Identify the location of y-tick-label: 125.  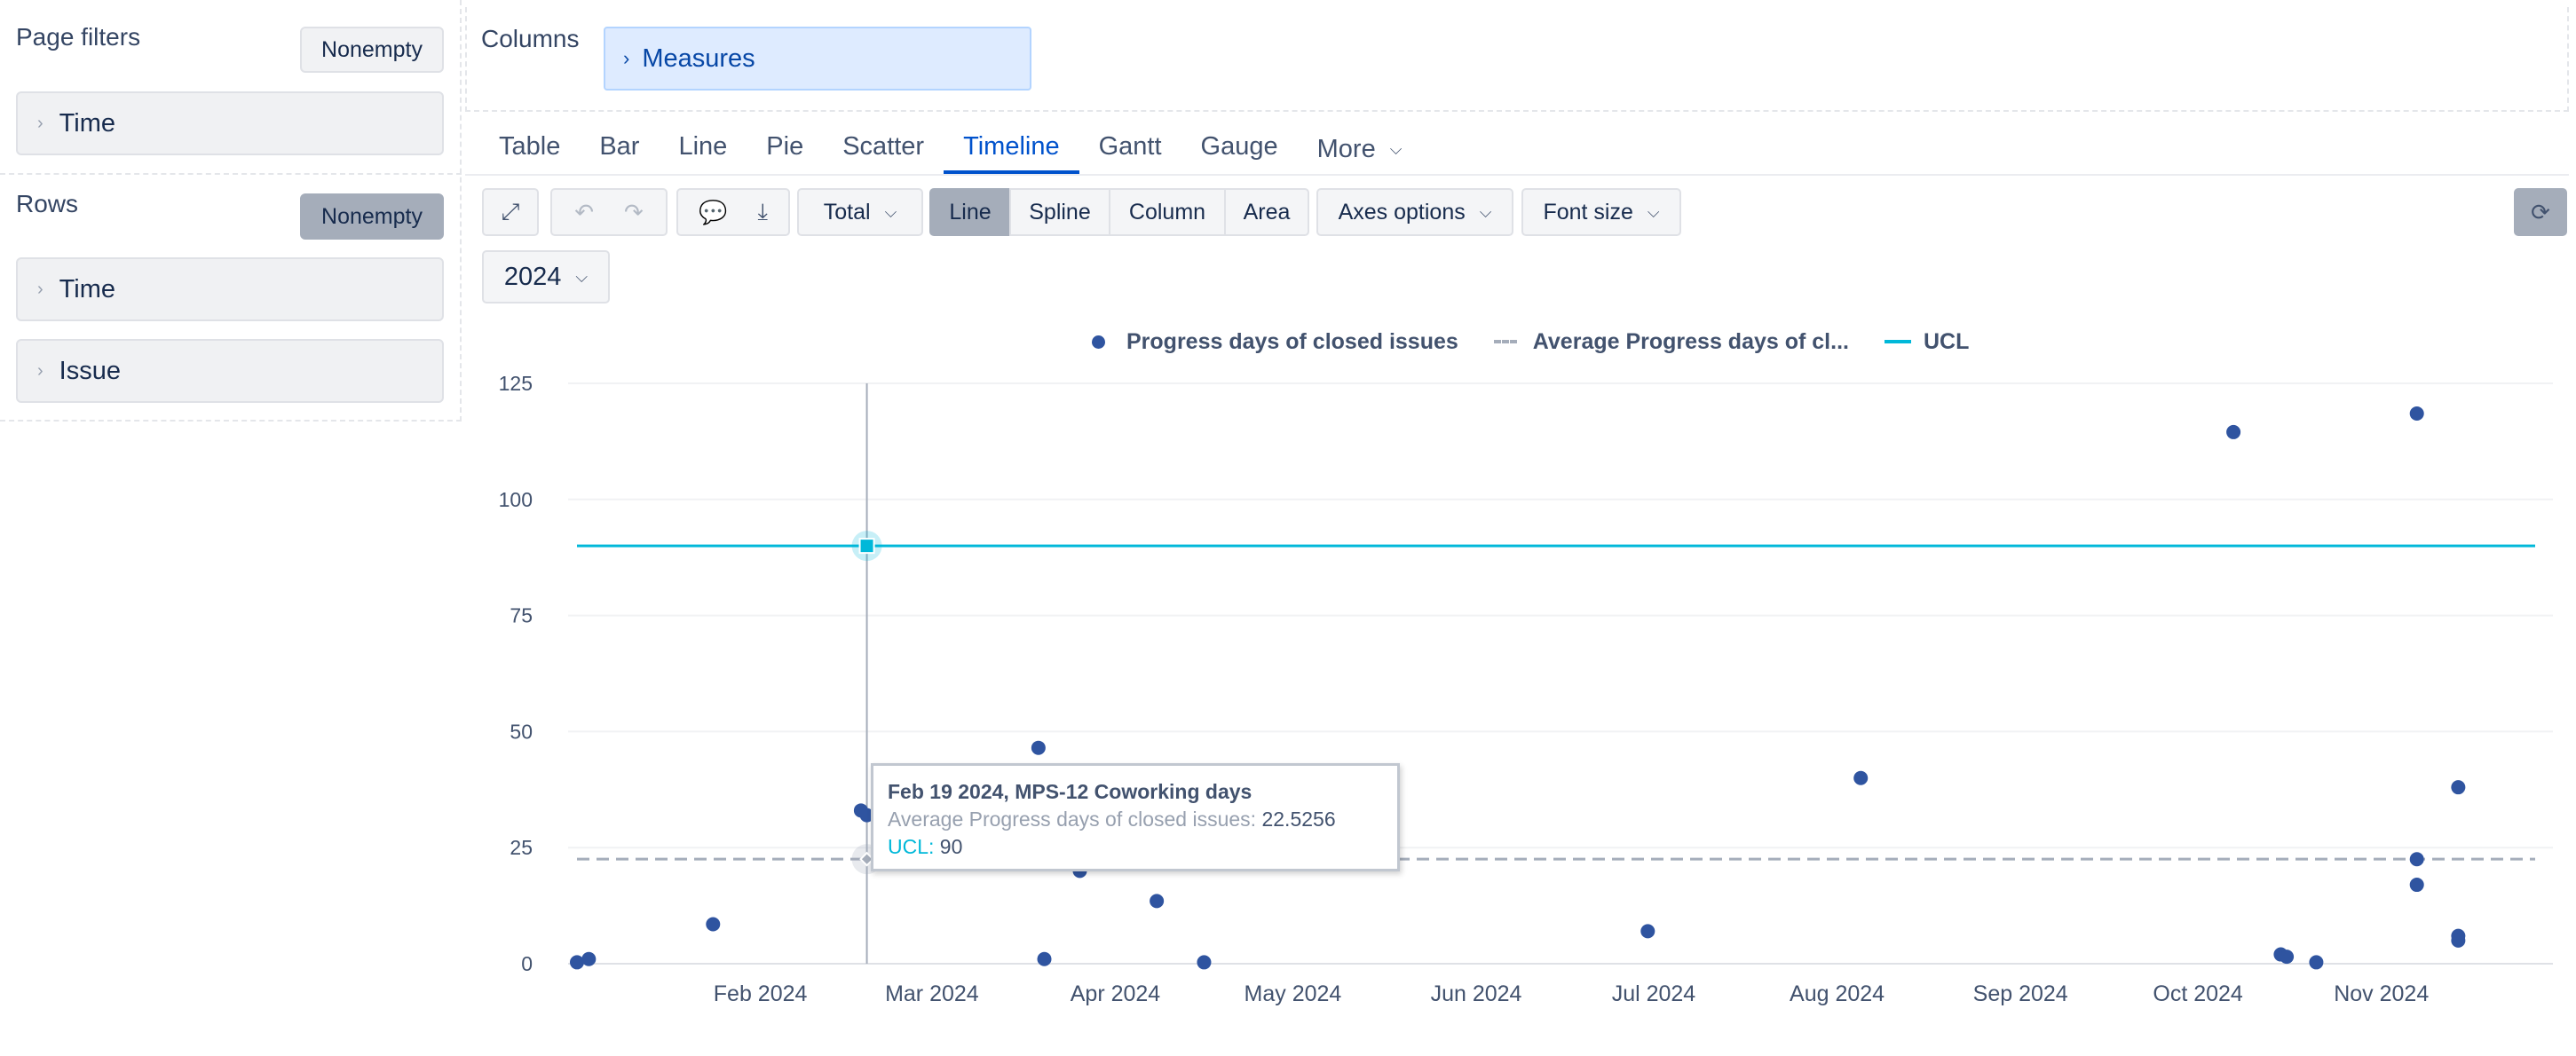
(516, 383).